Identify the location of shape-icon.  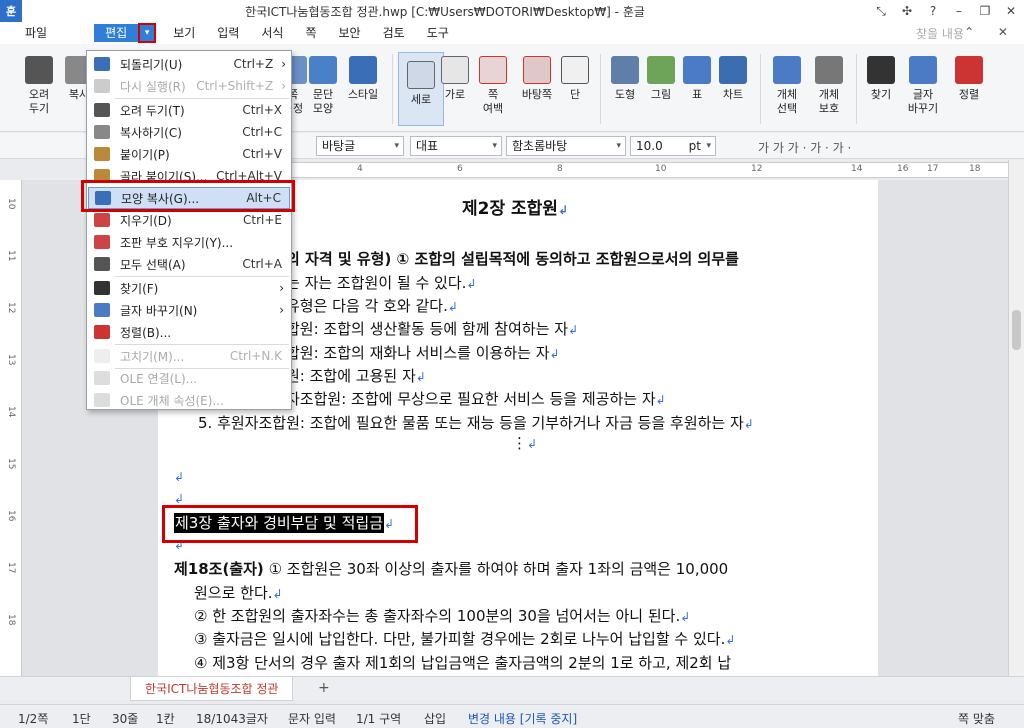
(625, 70).